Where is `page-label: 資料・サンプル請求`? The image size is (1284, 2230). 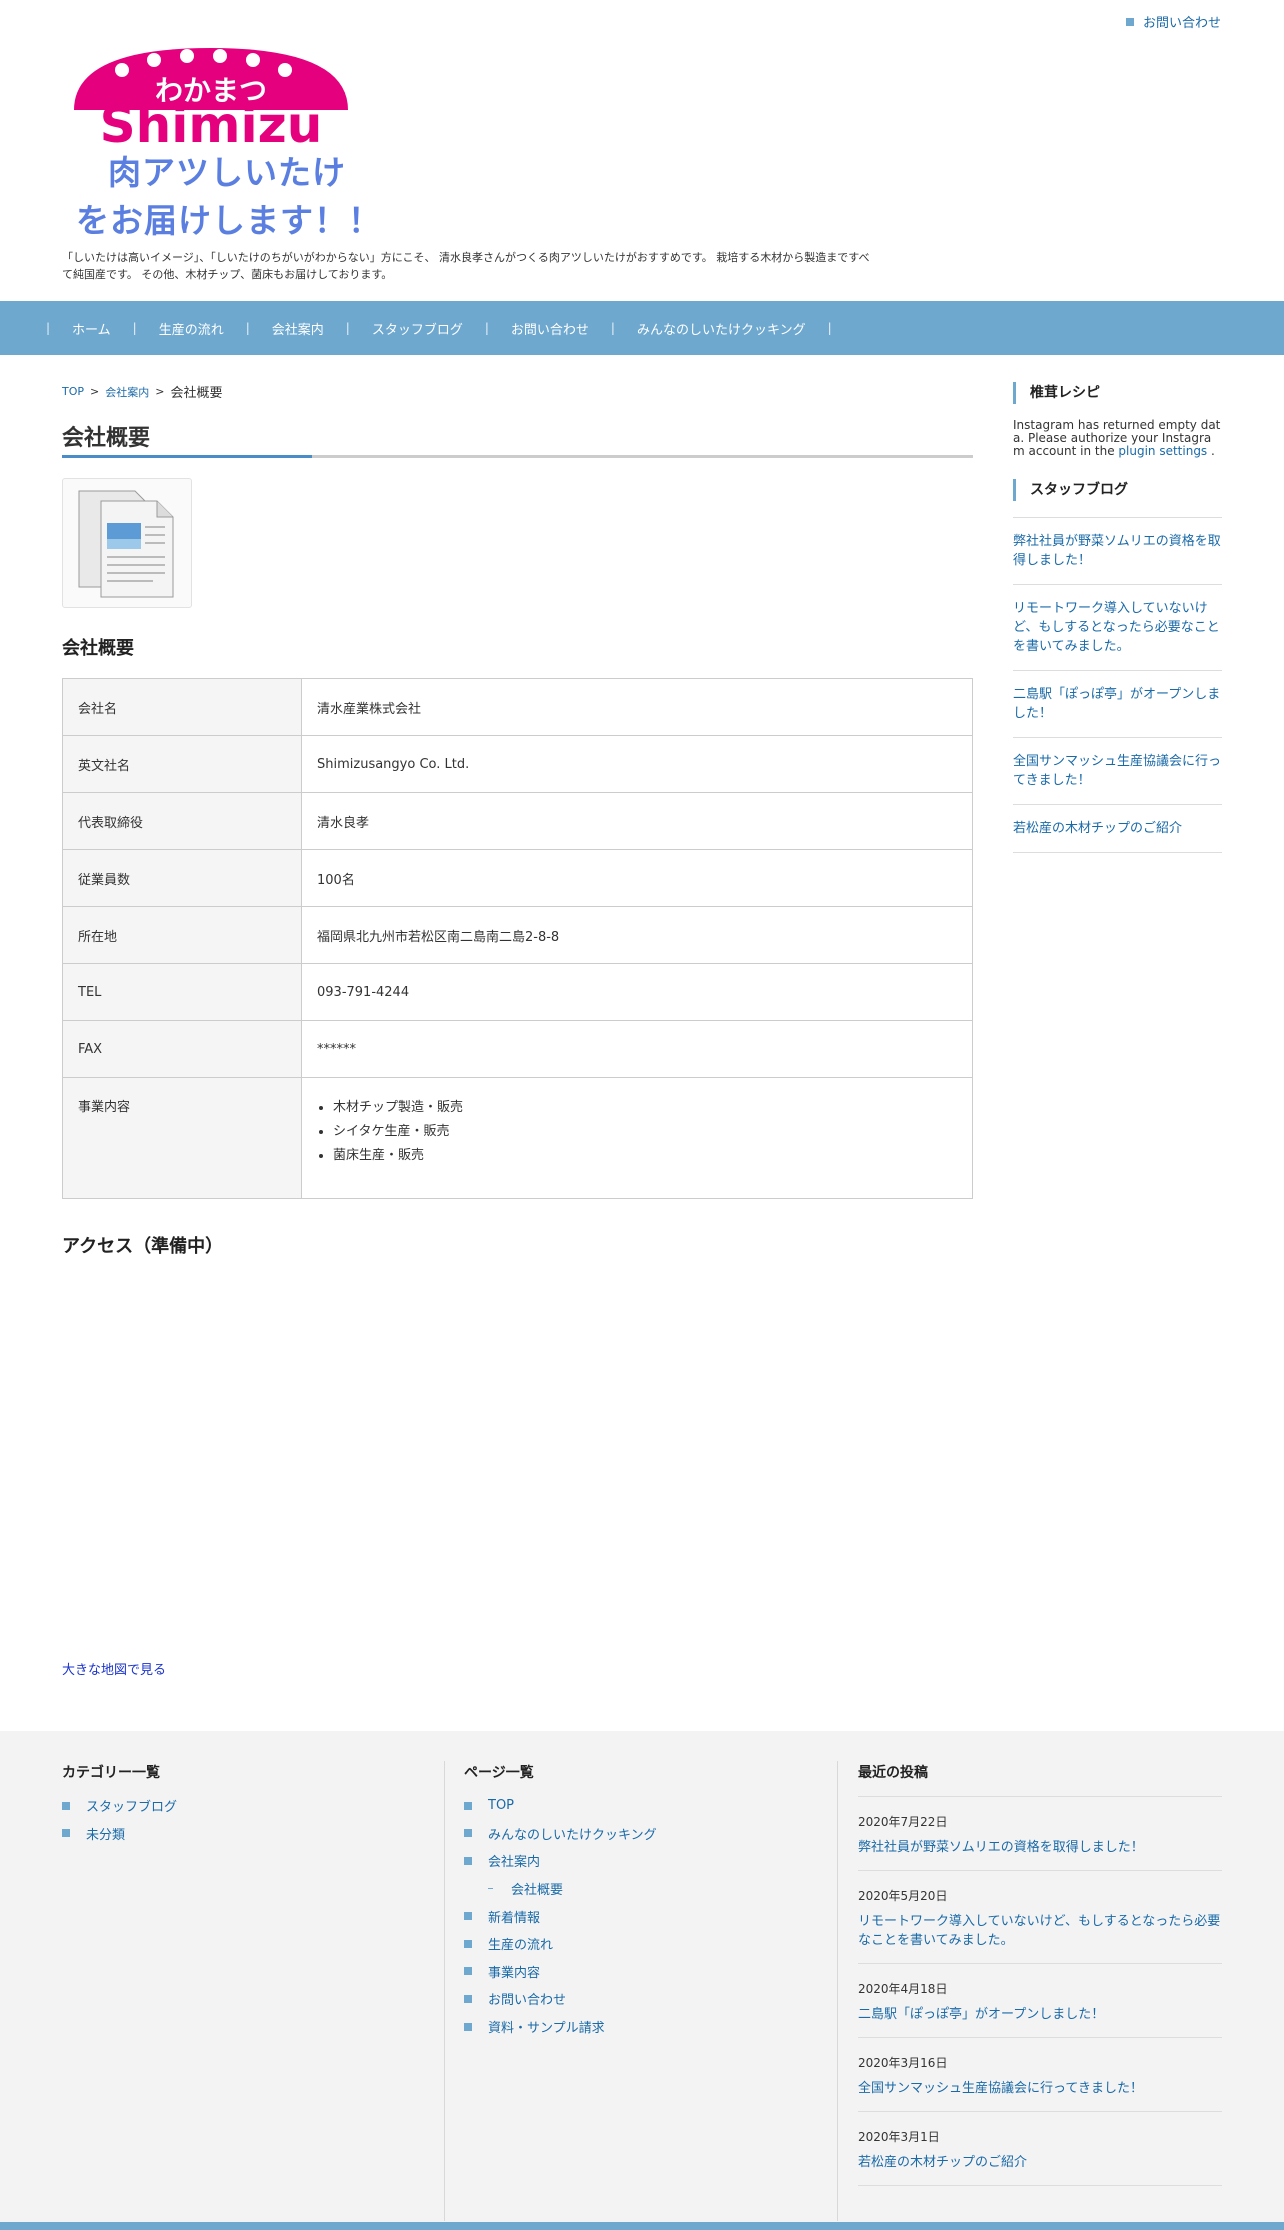 page-label: 資料・サンプル請求 is located at coordinates (546, 2029).